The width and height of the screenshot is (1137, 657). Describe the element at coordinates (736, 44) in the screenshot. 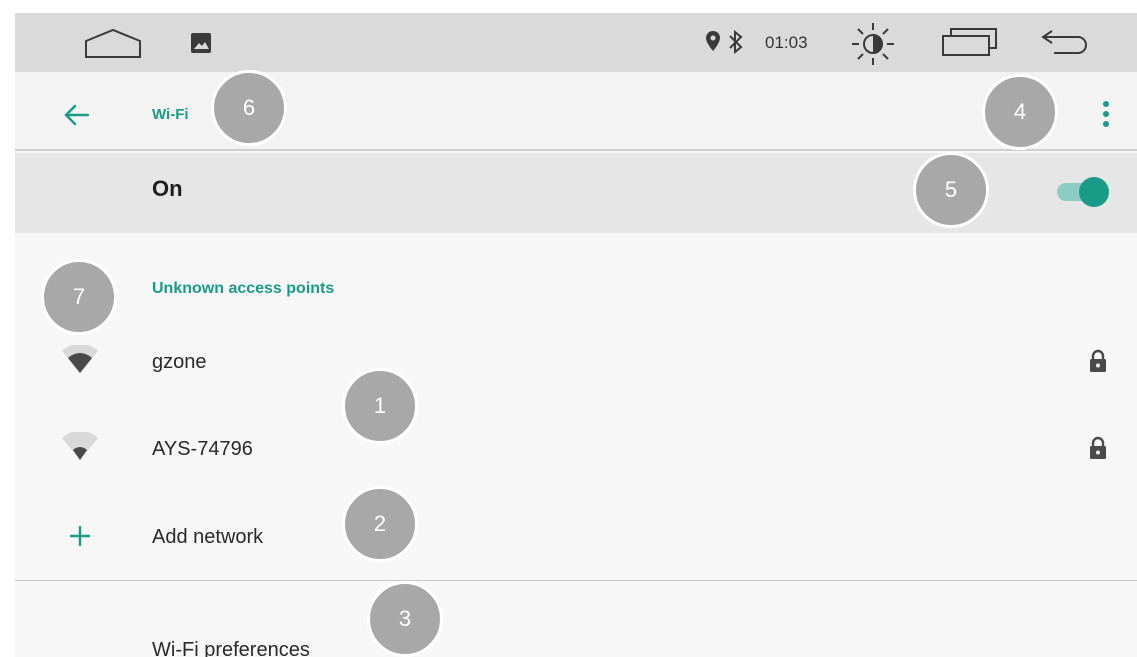

I see `bluetooth-icon` at that location.